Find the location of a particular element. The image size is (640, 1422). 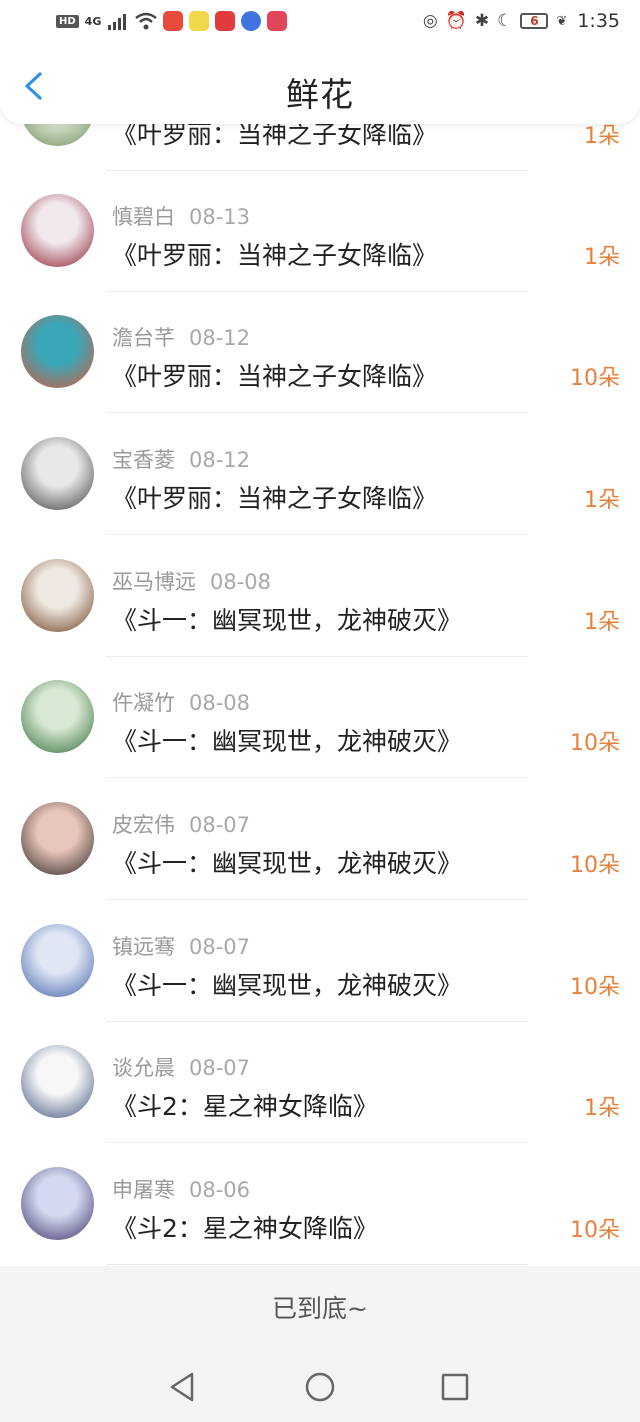

user-name: 巫马博远 08-08 is located at coordinates (191, 581).